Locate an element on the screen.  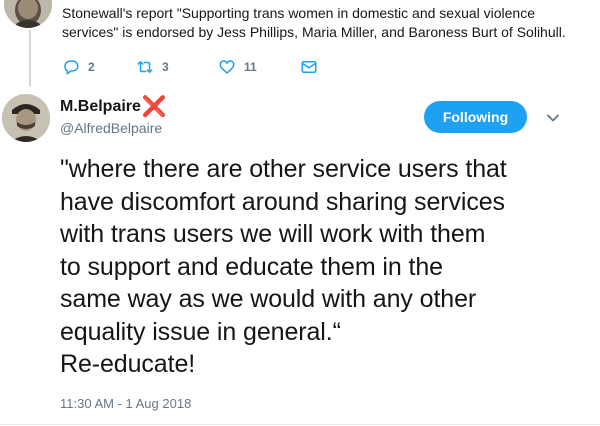
thread-connector-line is located at coordinates (30, 58).